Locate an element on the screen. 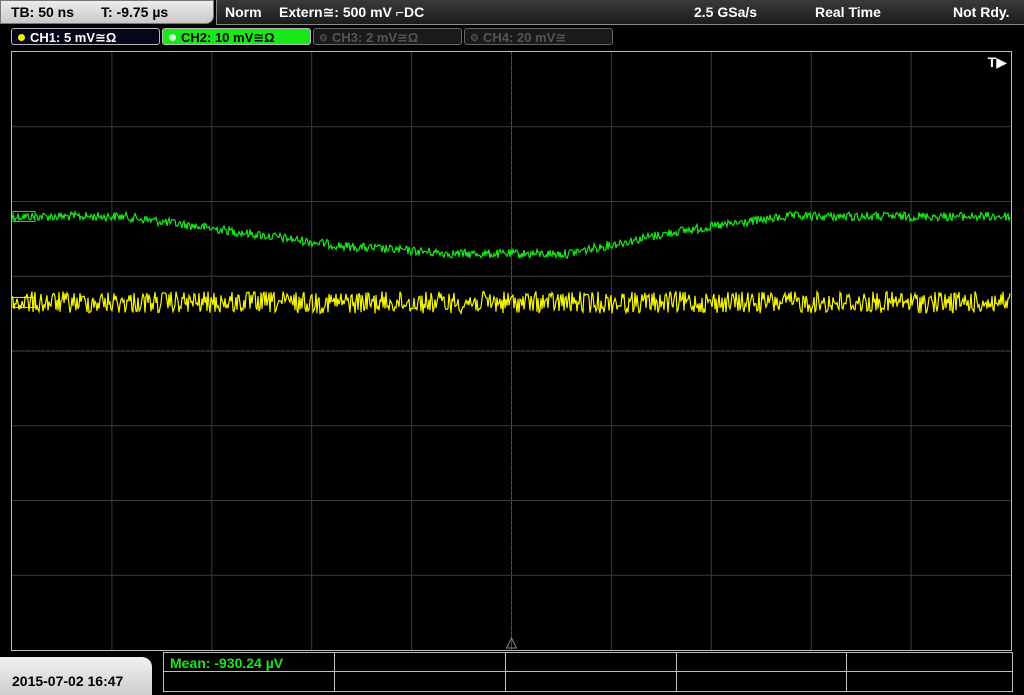  datetime-panel: 2015-07-02 16:47 is located at coordinates (76, 676).